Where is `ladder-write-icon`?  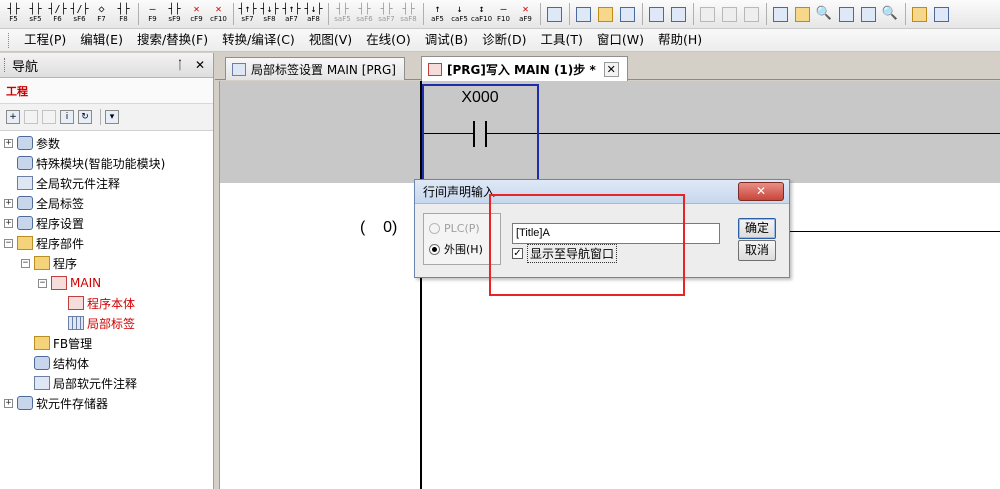
ladder-write-icon is located at coordinates (605, 14).